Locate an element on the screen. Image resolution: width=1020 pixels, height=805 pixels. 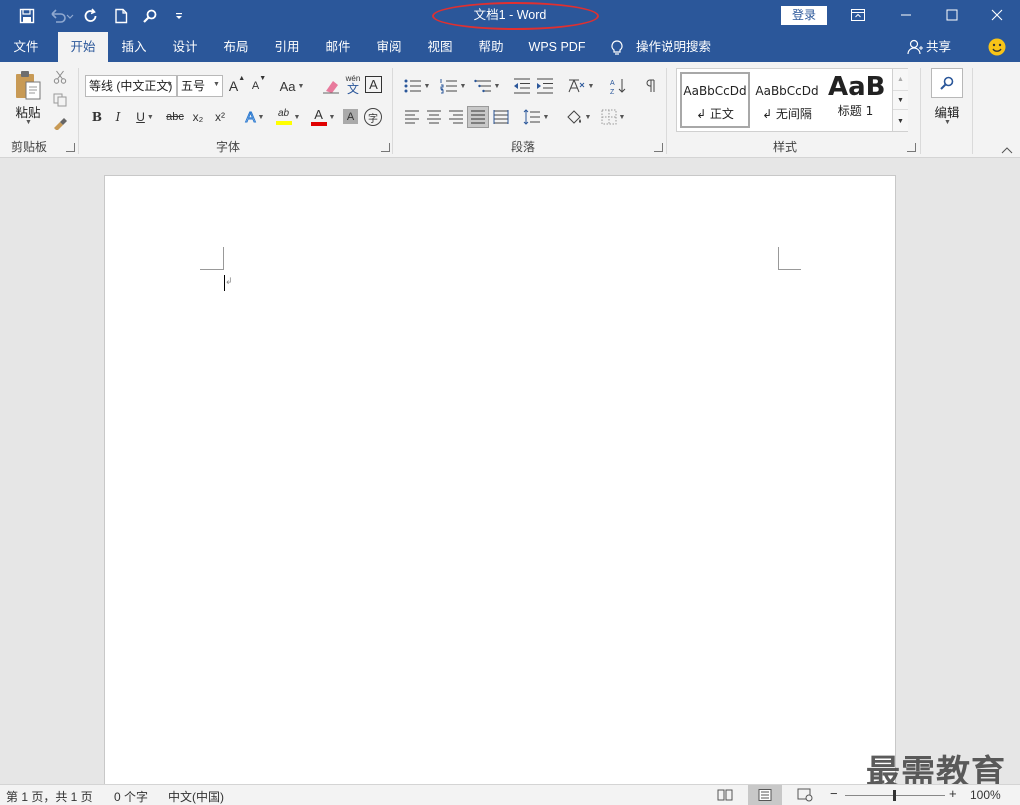
customize-quick-access-icon is located at coordinates (179, 16).